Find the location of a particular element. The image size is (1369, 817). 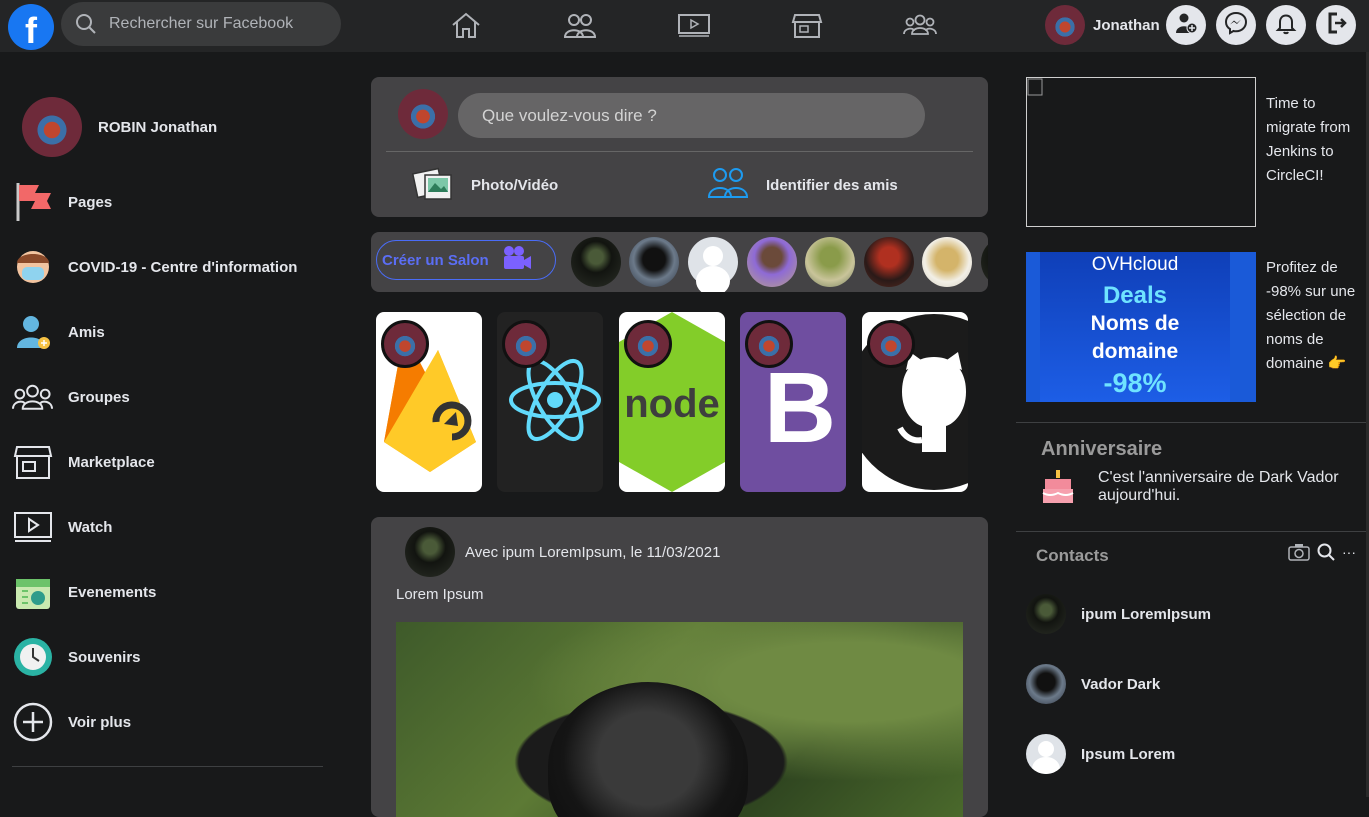

sidebar-item-watch: Watch is located at coordinates (62, 527).